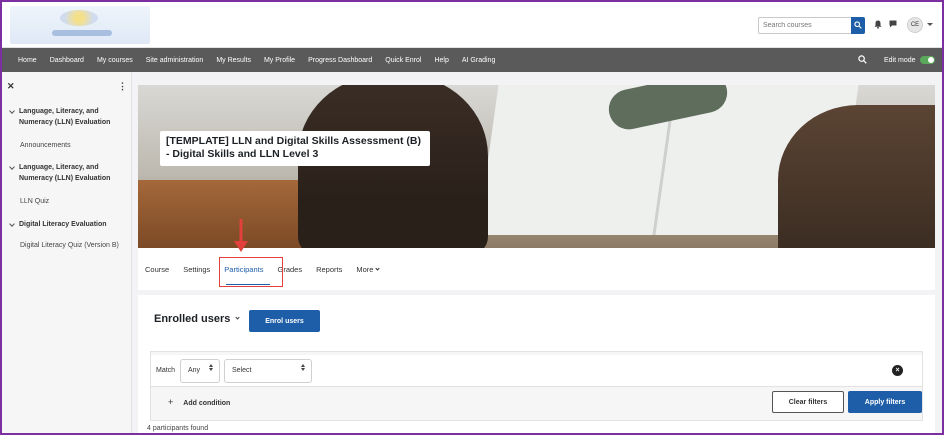  I want to click on sidebar-item-announcements: Announcements, so click(69, 145).